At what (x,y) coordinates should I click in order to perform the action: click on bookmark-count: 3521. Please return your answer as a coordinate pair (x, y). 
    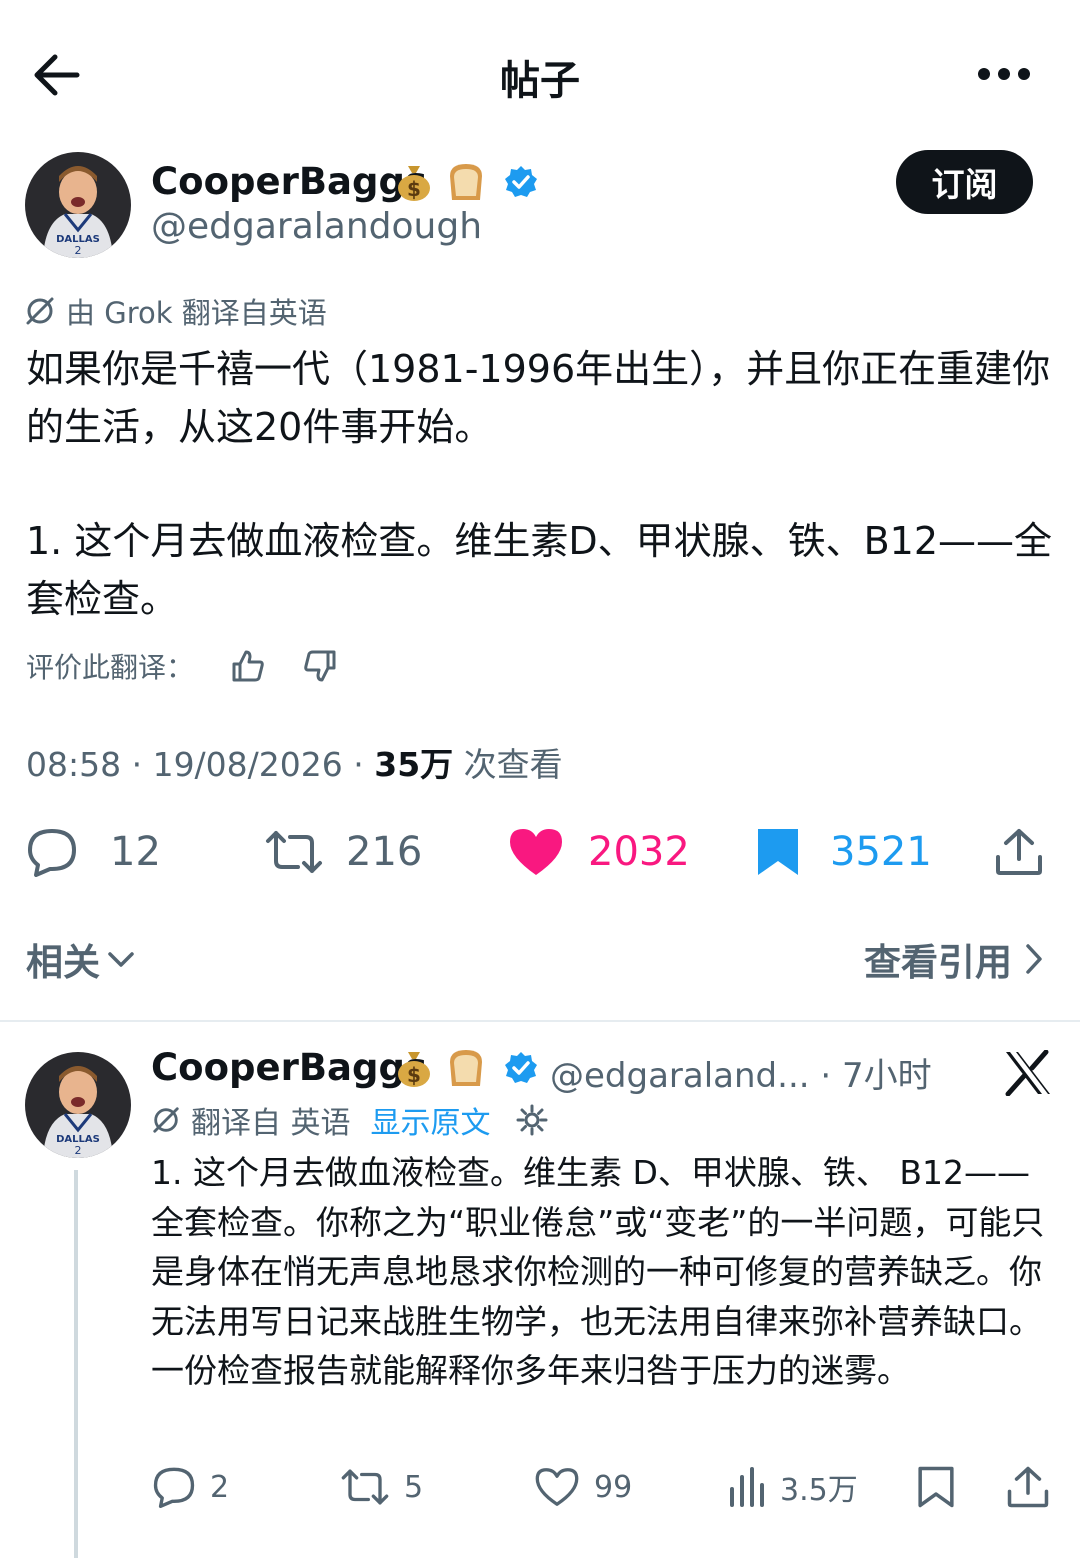
    Looking at the image, I should click on (881, 852).